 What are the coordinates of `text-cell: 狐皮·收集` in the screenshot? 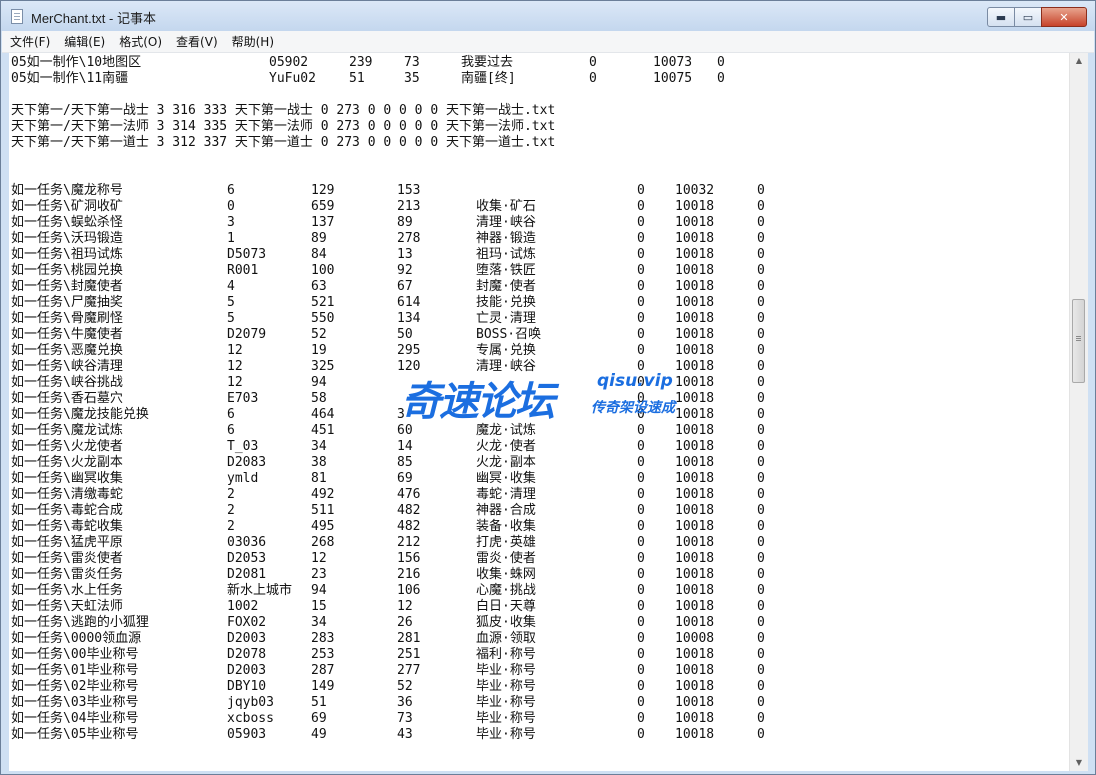 It's located at (506, 622).